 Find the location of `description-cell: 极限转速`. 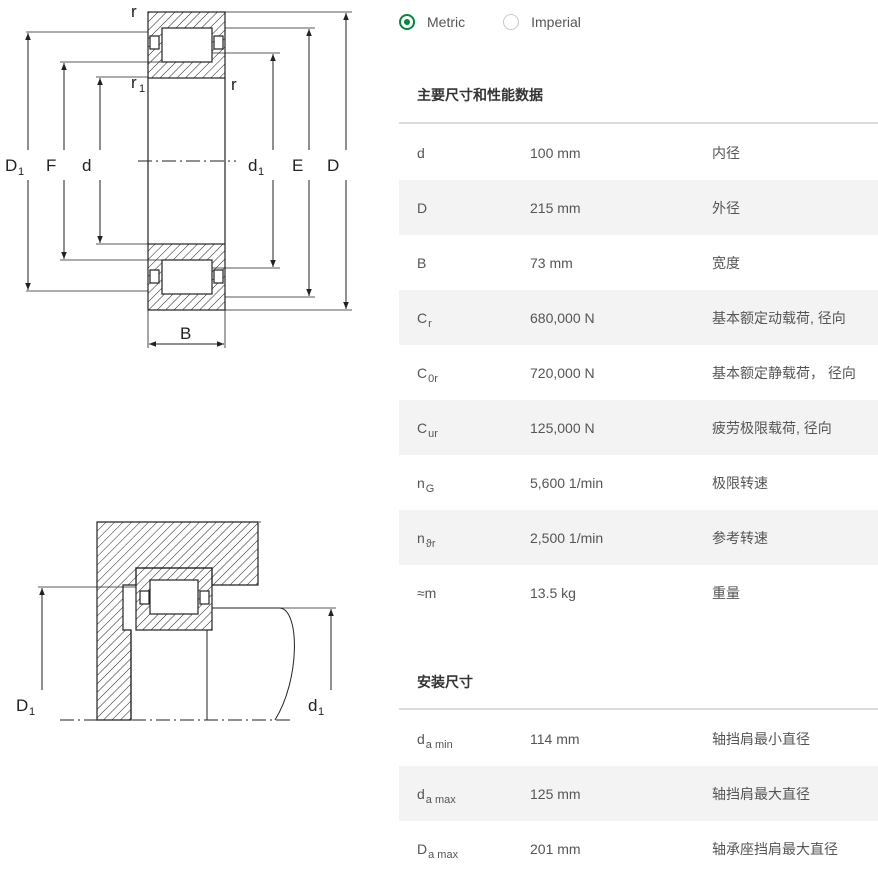

description-cell: 极限转速 is located at coordinates (740, 482).